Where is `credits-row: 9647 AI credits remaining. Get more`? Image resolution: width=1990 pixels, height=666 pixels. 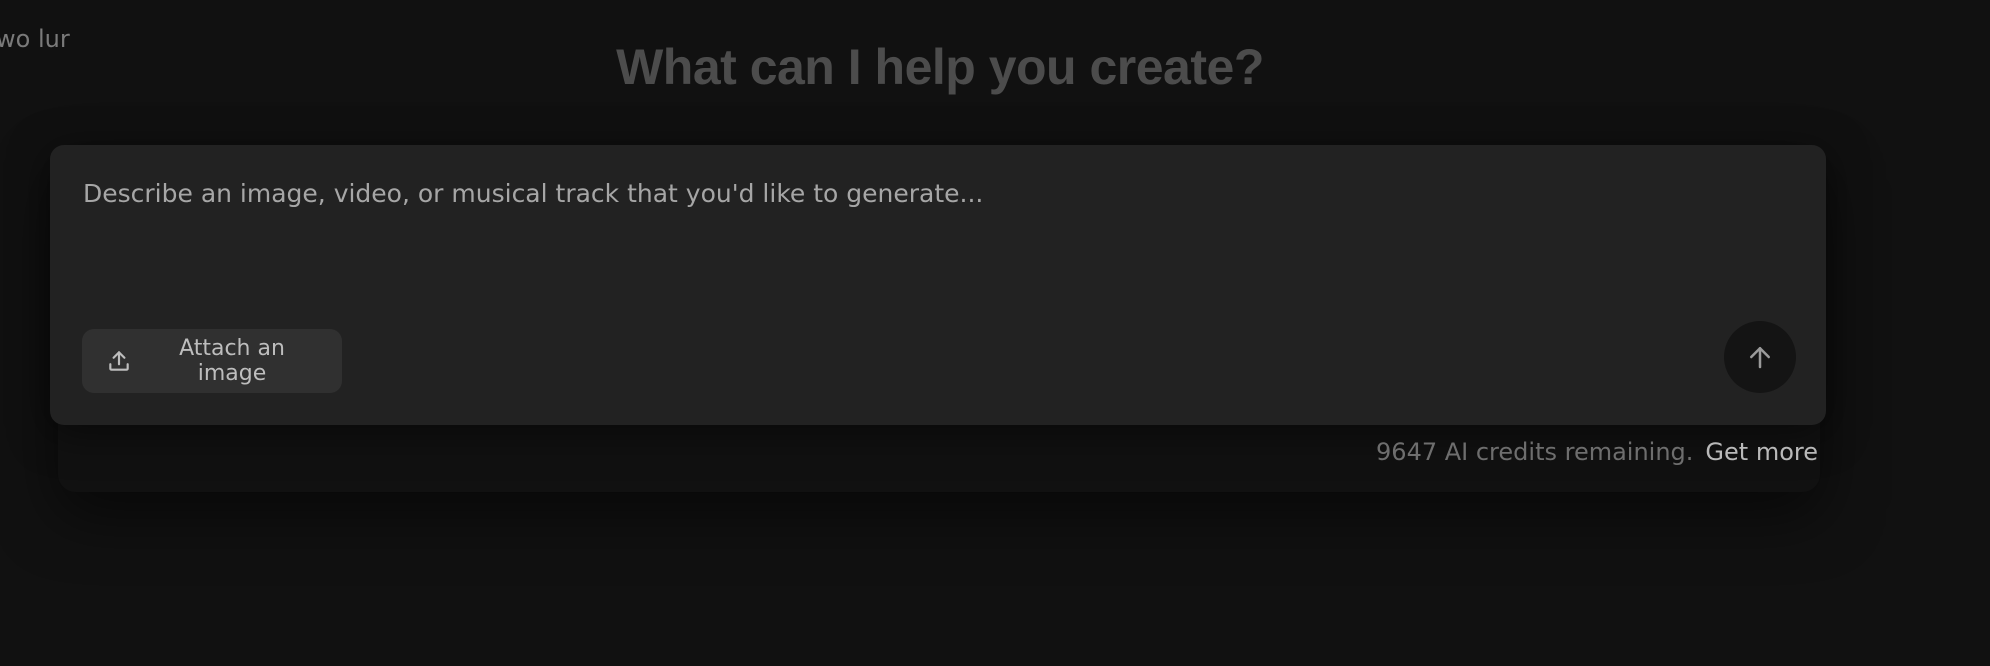
credits-row: 9647 AI credits remaining. Get more is located at coordinates (1597, 452).